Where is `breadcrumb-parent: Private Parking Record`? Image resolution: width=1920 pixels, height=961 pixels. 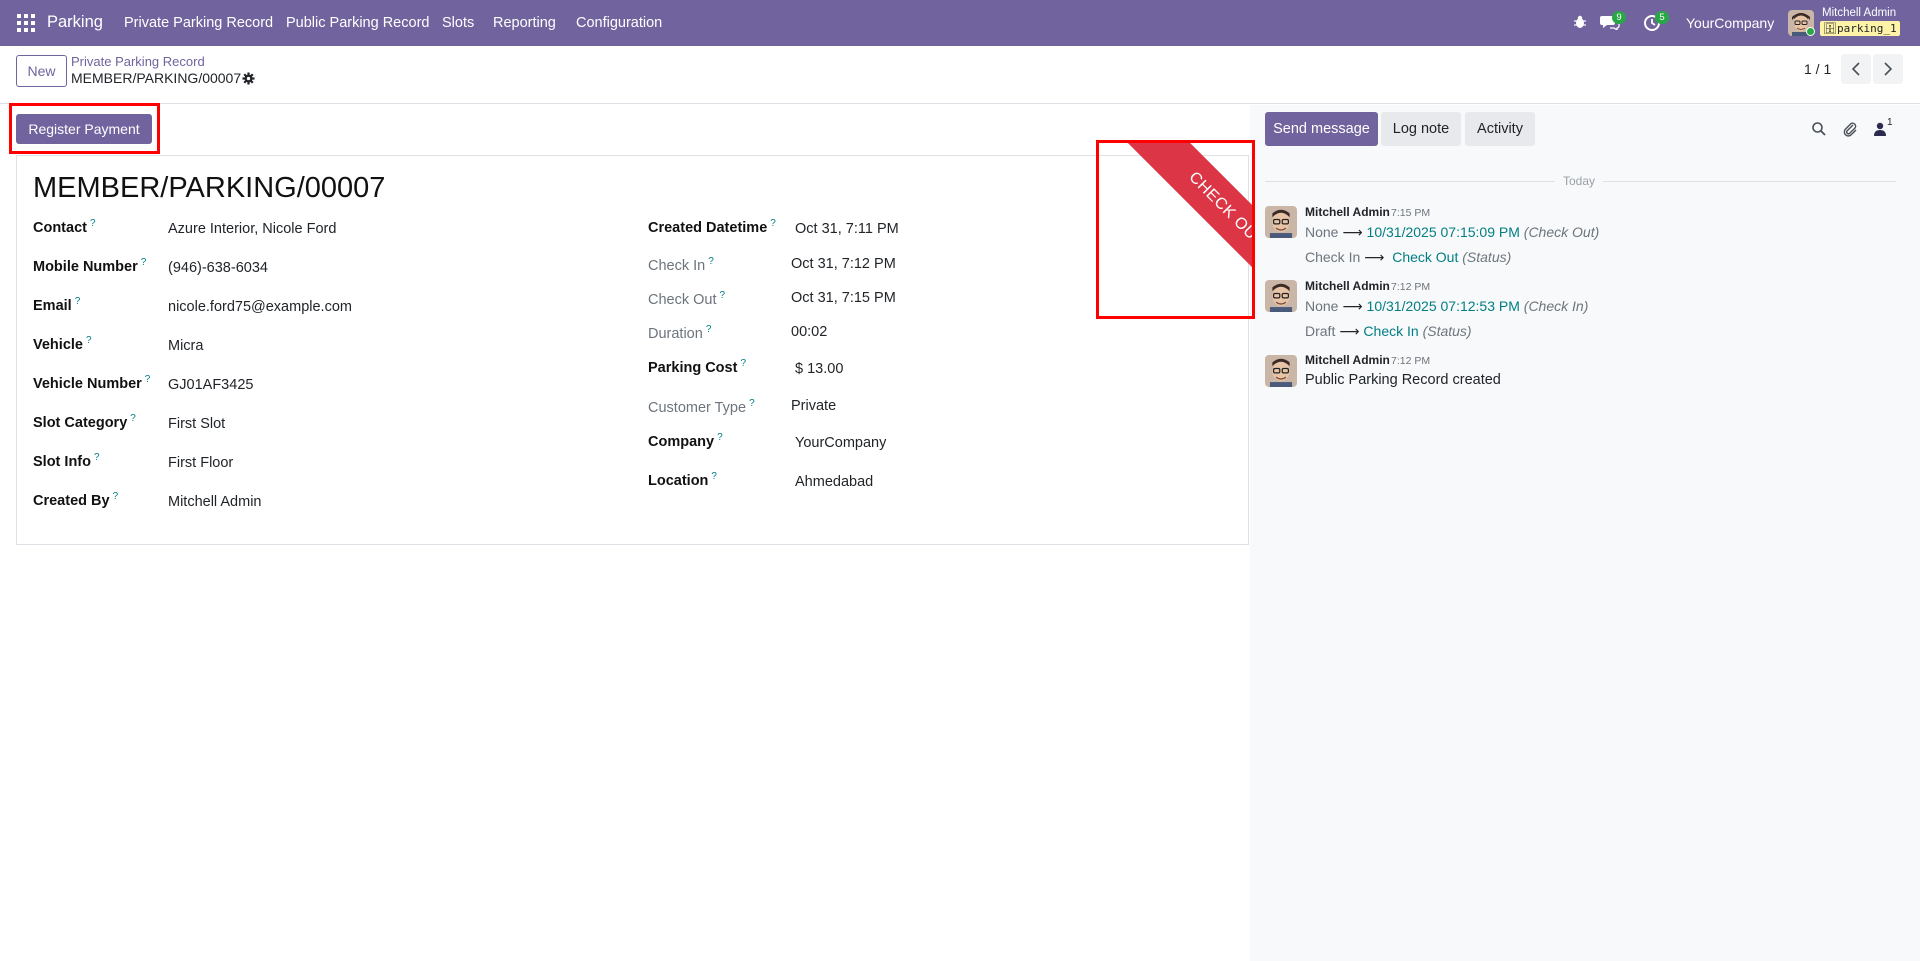 breadcrumb-parent: Private Parking Record is located at coordinates (138, 61).